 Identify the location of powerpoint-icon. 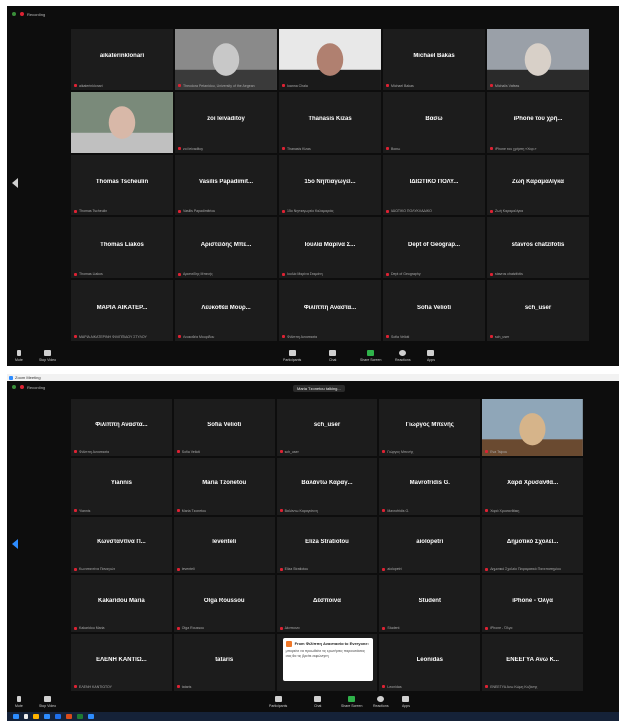
(69, 716).